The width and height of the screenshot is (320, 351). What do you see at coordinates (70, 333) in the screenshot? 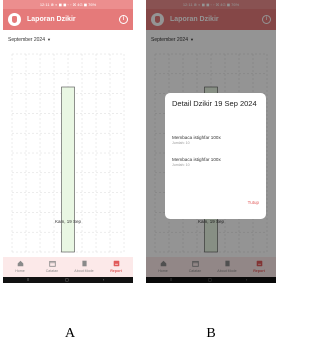
I see `caption-a: A` at bounding box center [70, 333].